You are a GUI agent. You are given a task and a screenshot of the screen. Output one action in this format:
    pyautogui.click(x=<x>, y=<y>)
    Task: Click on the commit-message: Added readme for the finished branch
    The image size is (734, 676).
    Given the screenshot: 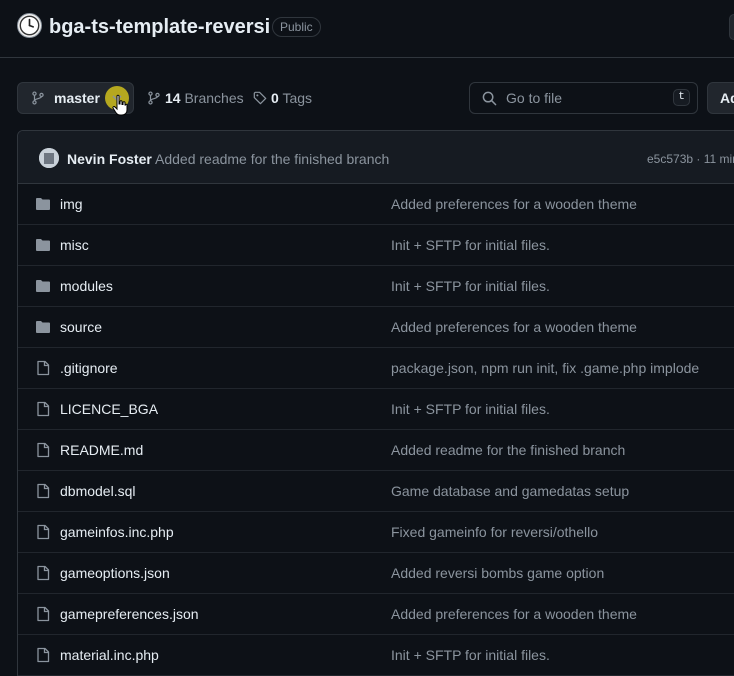 What is the action you would take?
    pyautogui.click(x=272, y=159)
    